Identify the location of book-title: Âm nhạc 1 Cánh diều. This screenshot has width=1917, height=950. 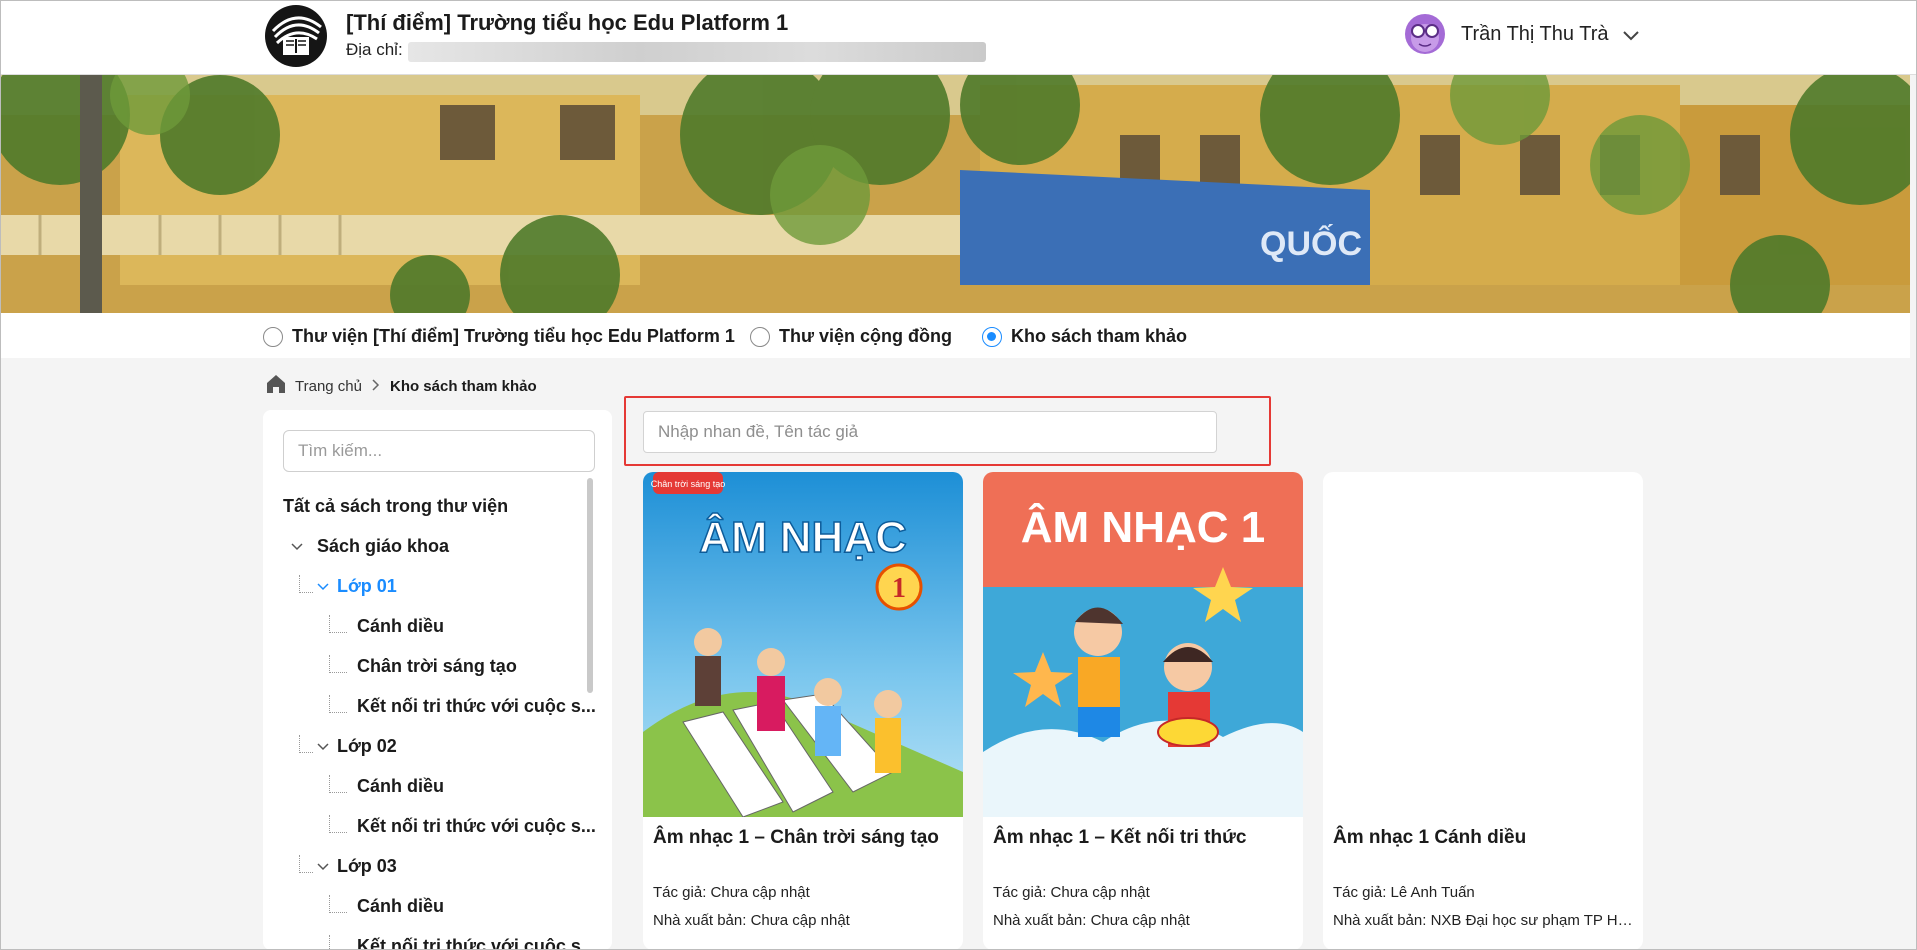
(1429, 838).